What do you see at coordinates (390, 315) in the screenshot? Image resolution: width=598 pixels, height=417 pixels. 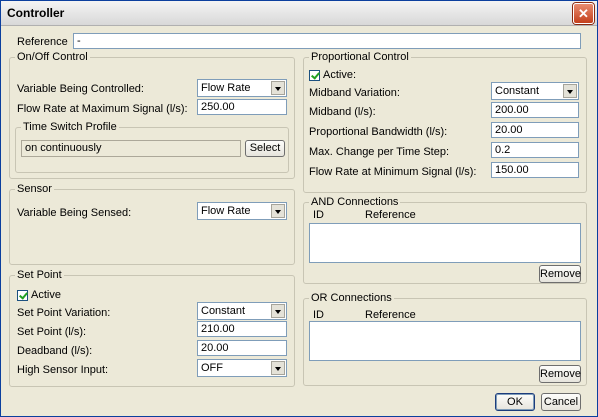 I see `or-col-reference: Reference` at bounding box center [390, 315].